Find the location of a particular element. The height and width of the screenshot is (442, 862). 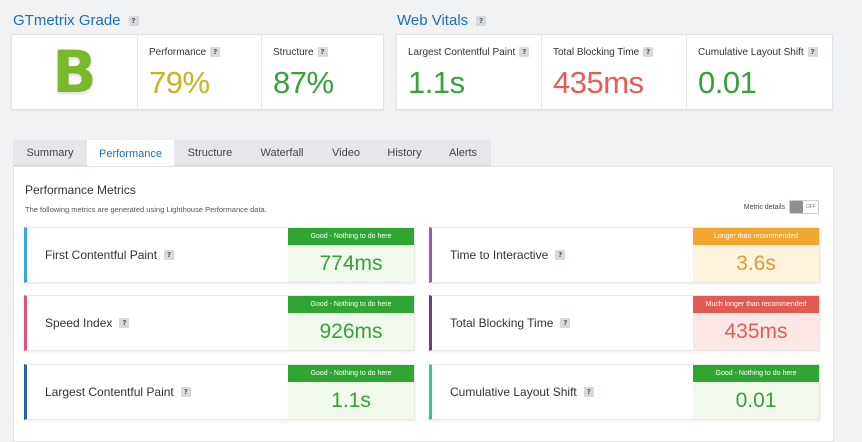

metric-value: 435ms is located at coordinates (756, 331).